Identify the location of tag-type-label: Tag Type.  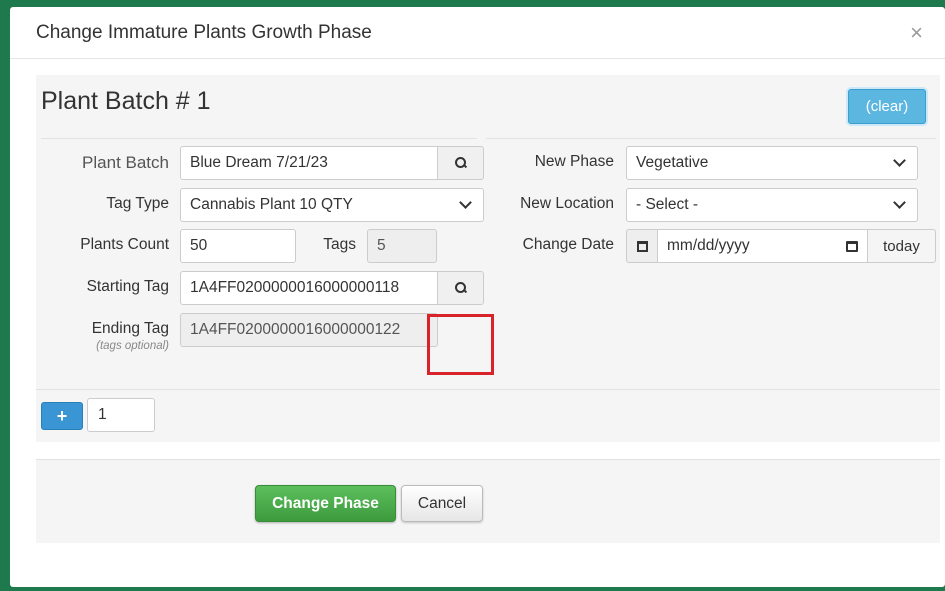
(137, 203).